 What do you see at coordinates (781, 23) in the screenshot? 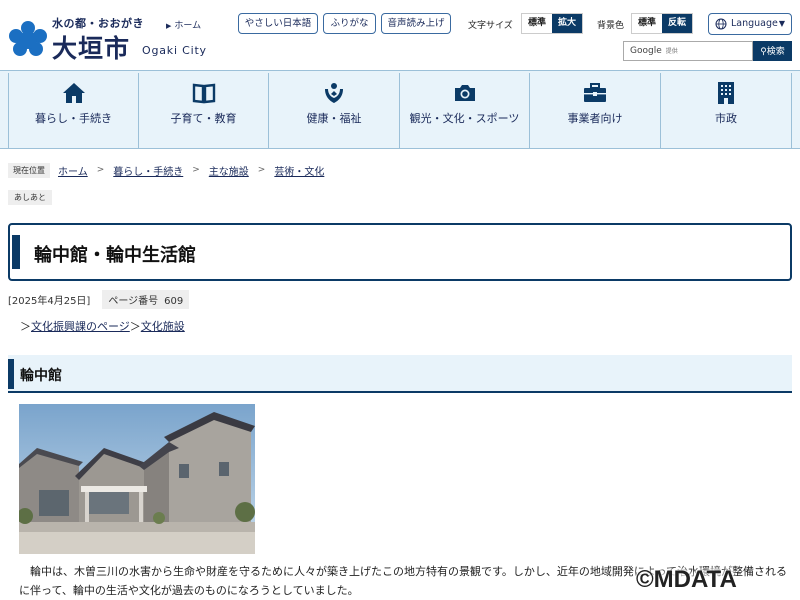
I see `chevron-down-icon: ▼` at bounding box center [781, 23].